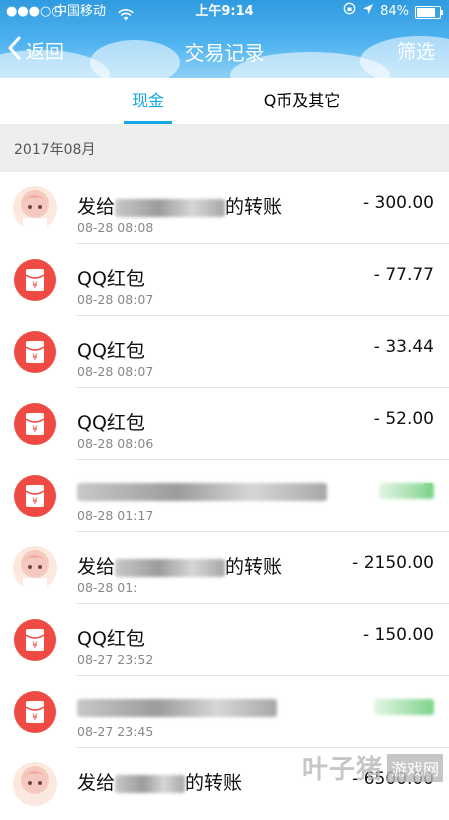 The height and width of the screenshot is (820, 449). Describe the element at coordinates (393, 563) in the screenshot. I see `transaction-amount: - 2150.00` at that location.